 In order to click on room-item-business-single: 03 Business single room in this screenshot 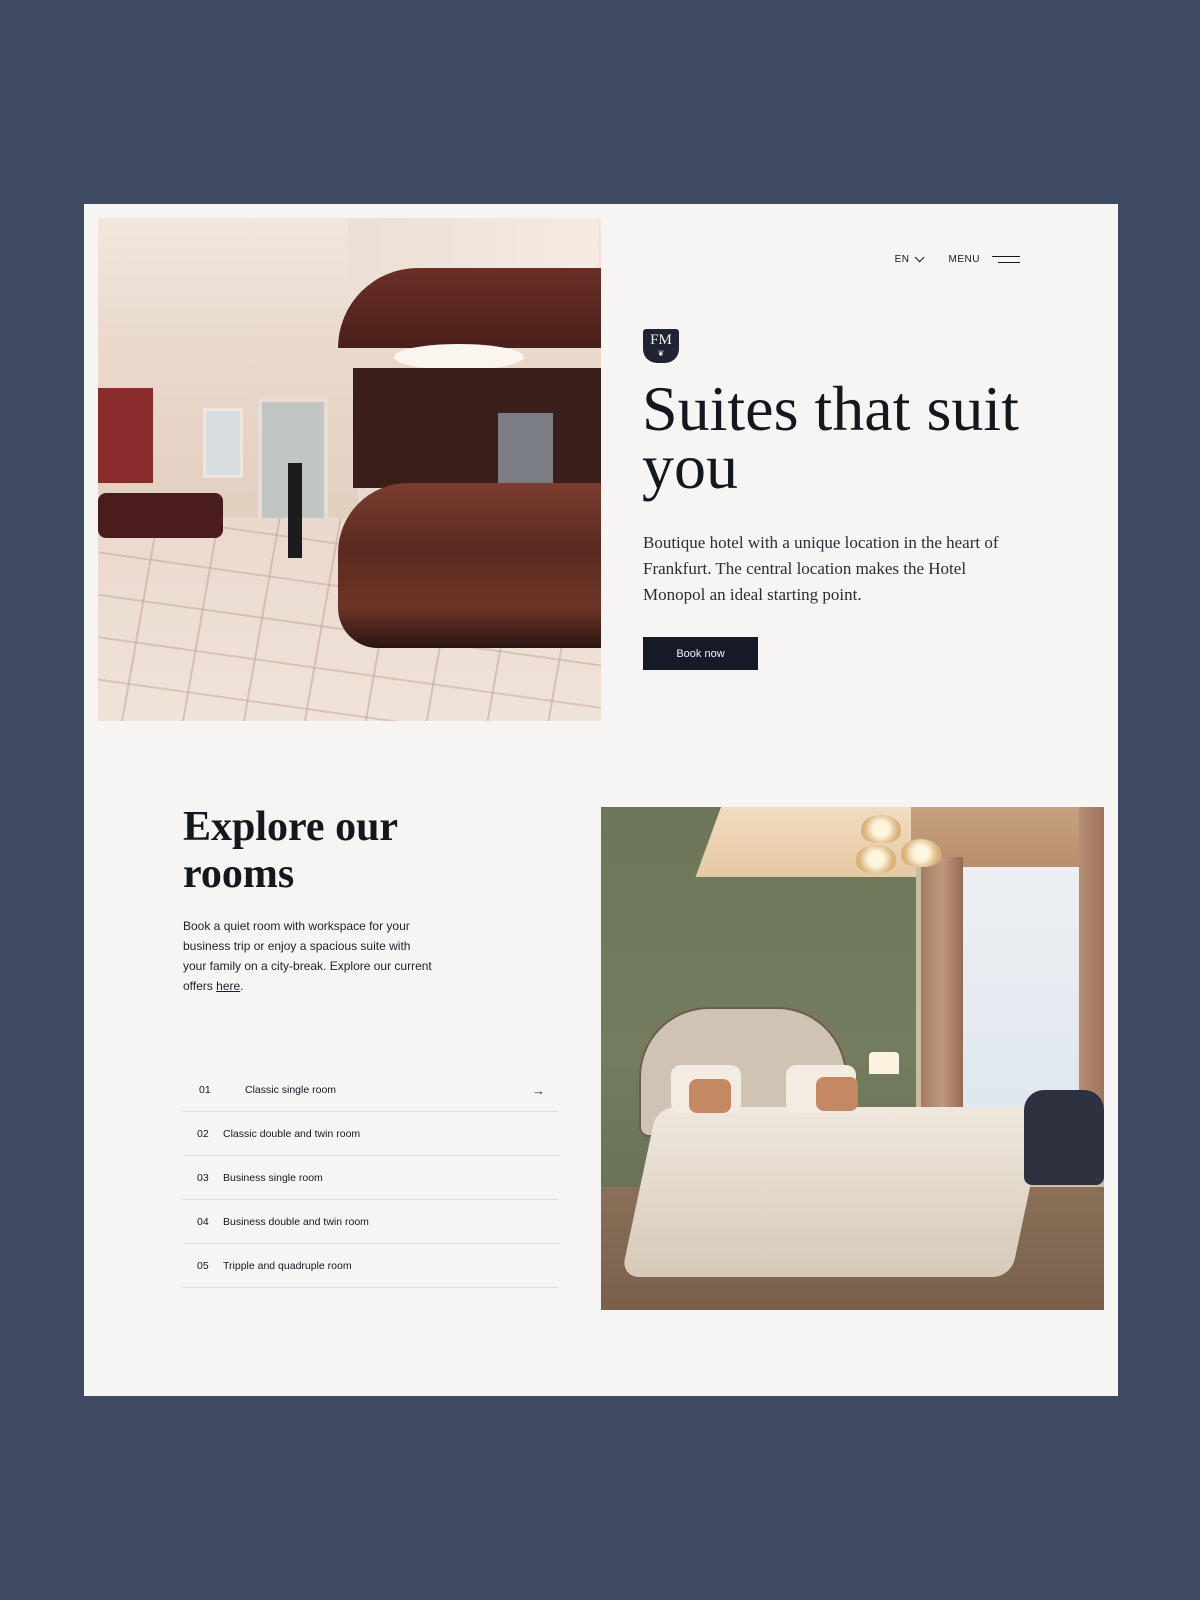, I will do `click(371, 1178)`.